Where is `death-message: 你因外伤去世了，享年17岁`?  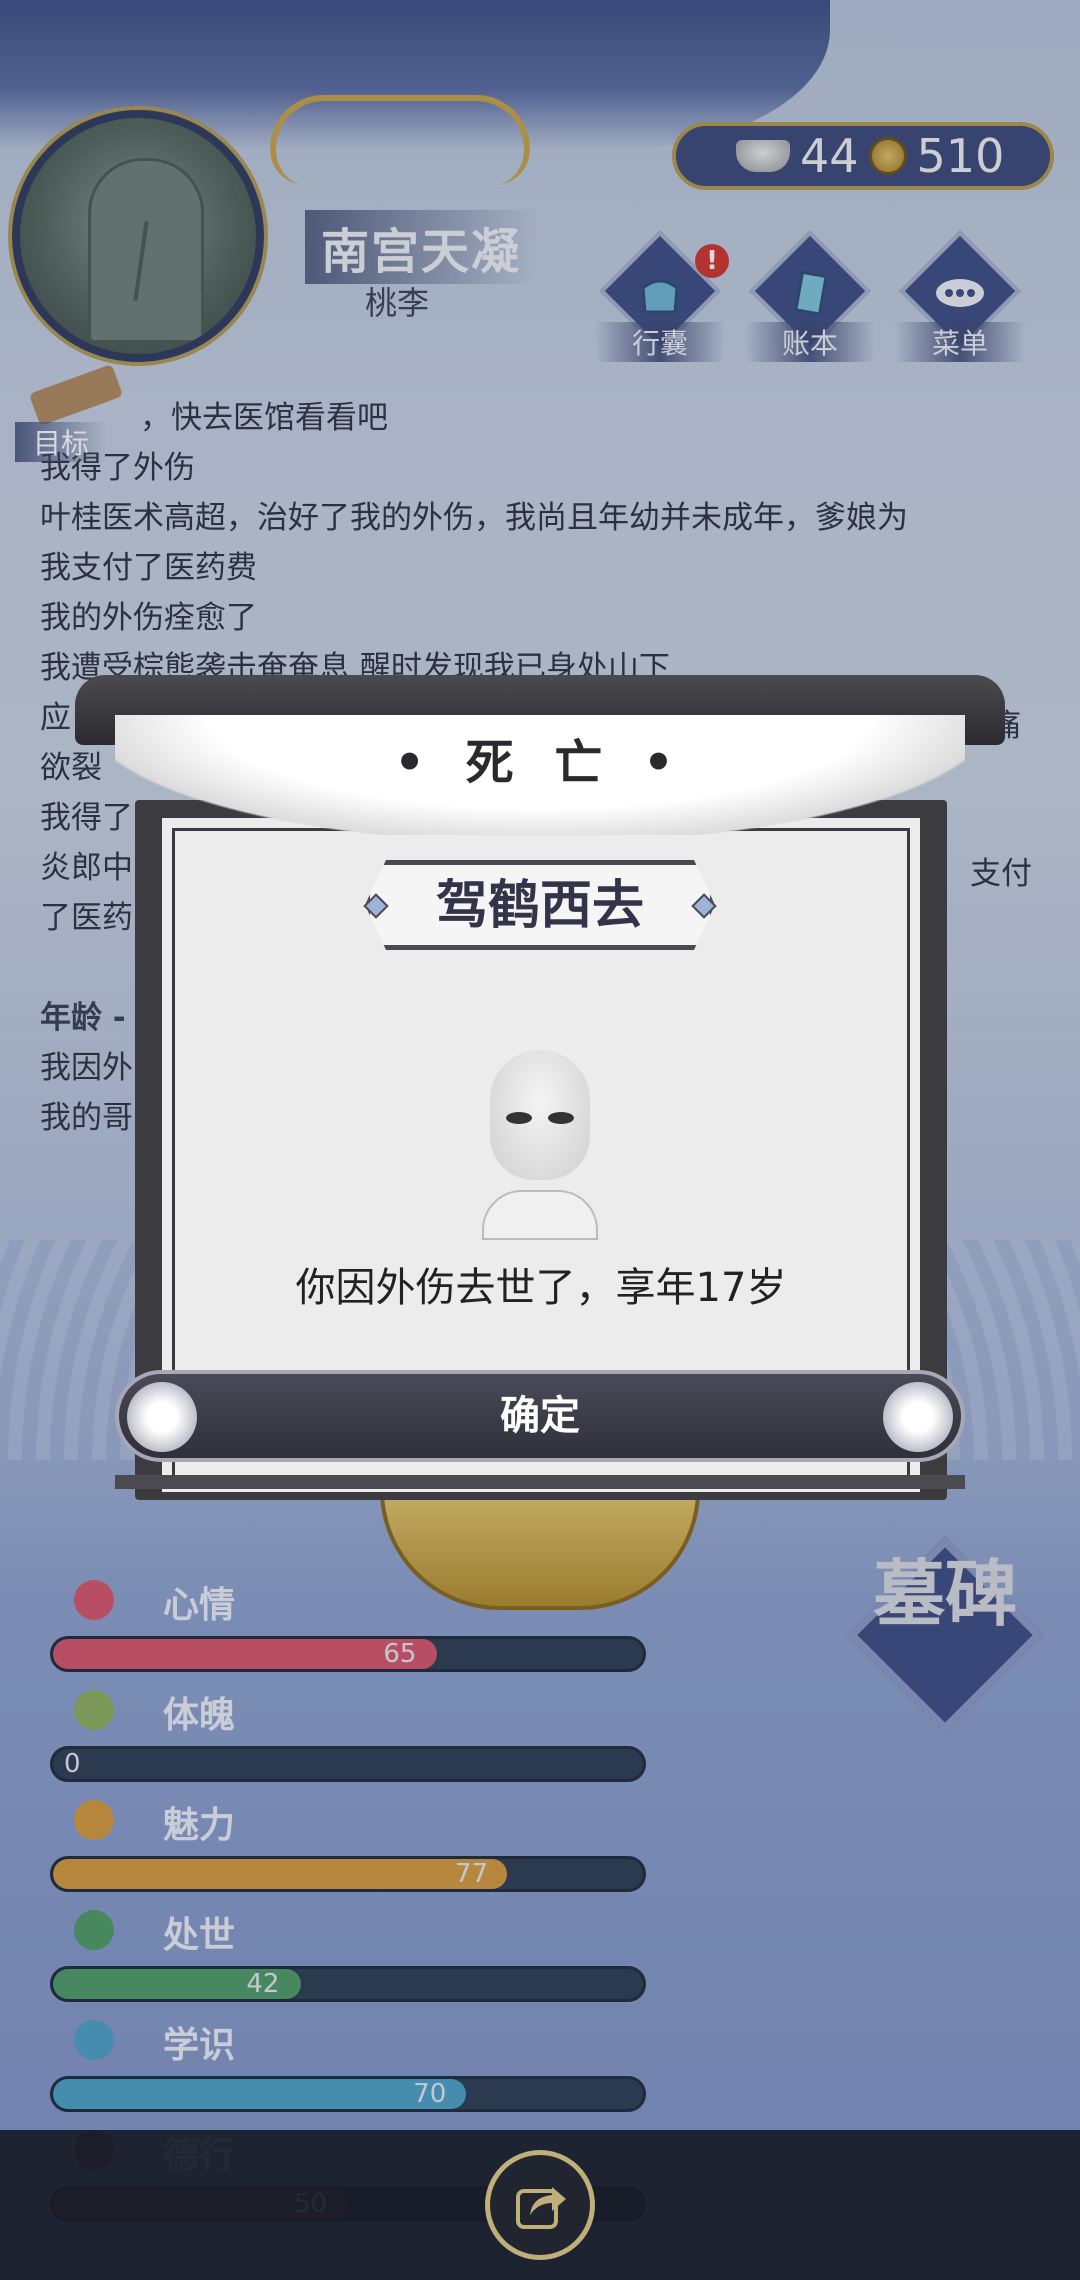 death-message: 你因外伤去世了，享年17岁 is located at coordinates (541, 1288).